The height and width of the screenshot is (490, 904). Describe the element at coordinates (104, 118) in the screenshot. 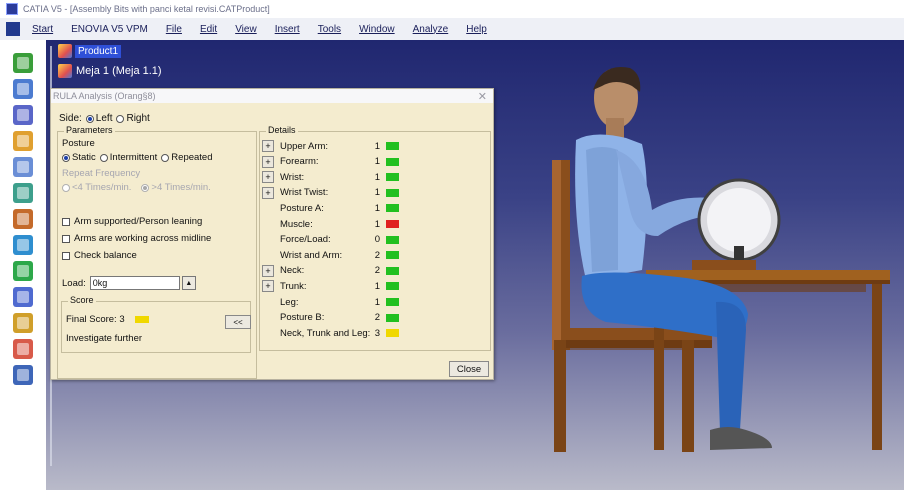

I see `side-selector: Side: Left Right` at that location.